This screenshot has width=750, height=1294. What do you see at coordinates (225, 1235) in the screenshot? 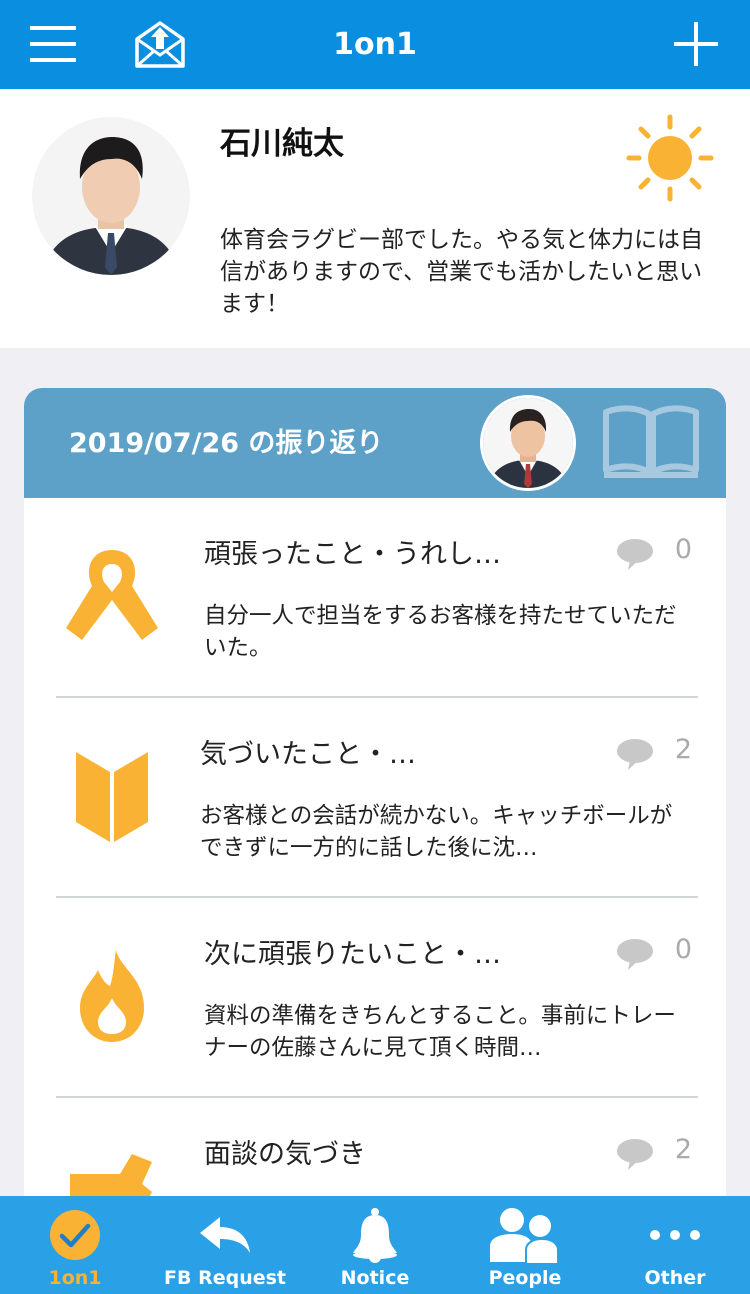
I see `reply-arrow-icon` at bounding box center [225, 1235].